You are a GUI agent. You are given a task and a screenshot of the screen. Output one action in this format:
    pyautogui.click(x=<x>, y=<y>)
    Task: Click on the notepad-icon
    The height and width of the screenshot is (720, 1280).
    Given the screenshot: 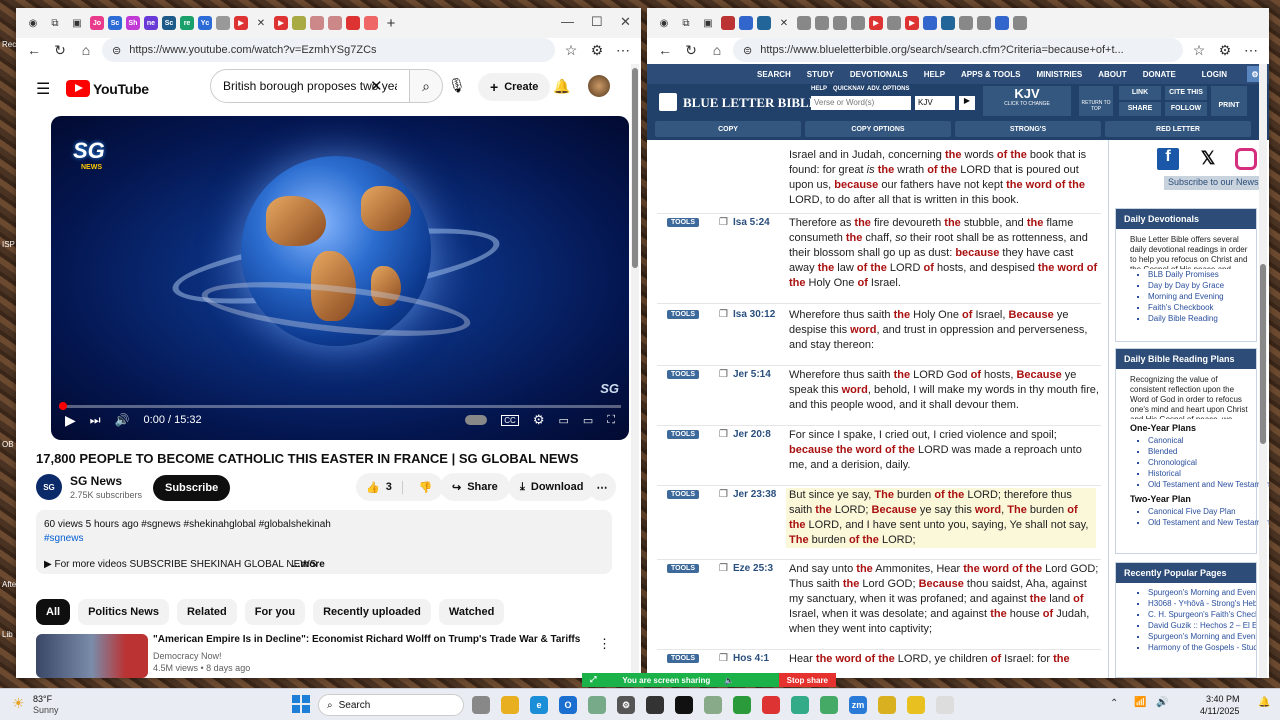 What is the action you would take?
    pyautogui.click(x=945, y=705)
    